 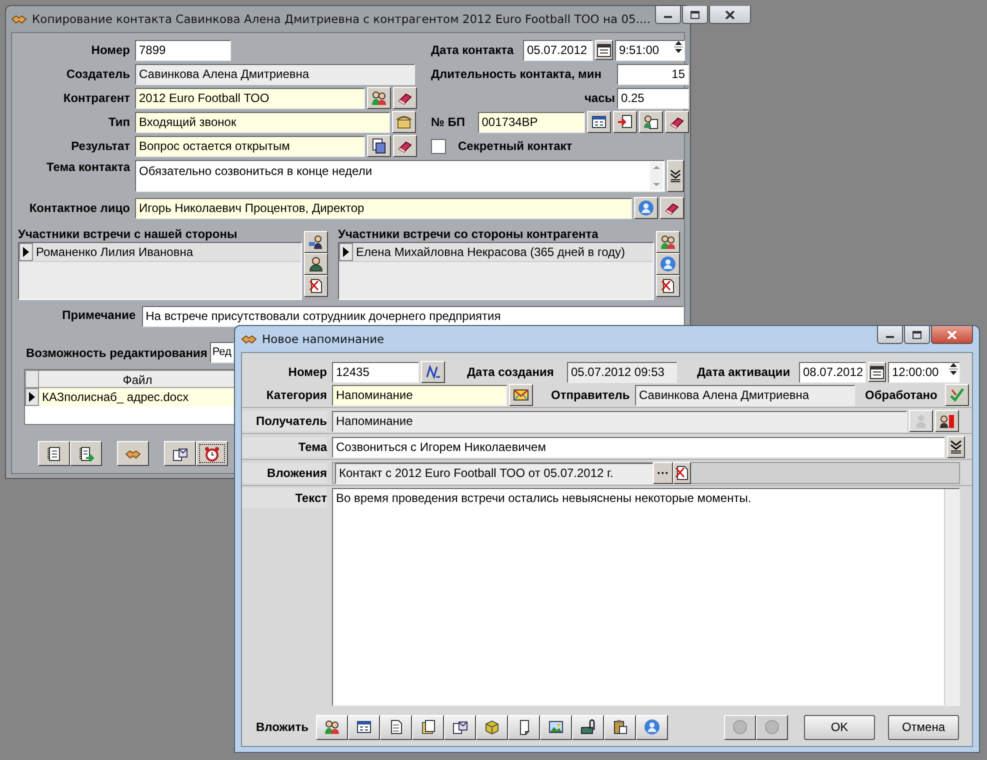 I want to click on document-cross-icon, so click(x=682, y=473).